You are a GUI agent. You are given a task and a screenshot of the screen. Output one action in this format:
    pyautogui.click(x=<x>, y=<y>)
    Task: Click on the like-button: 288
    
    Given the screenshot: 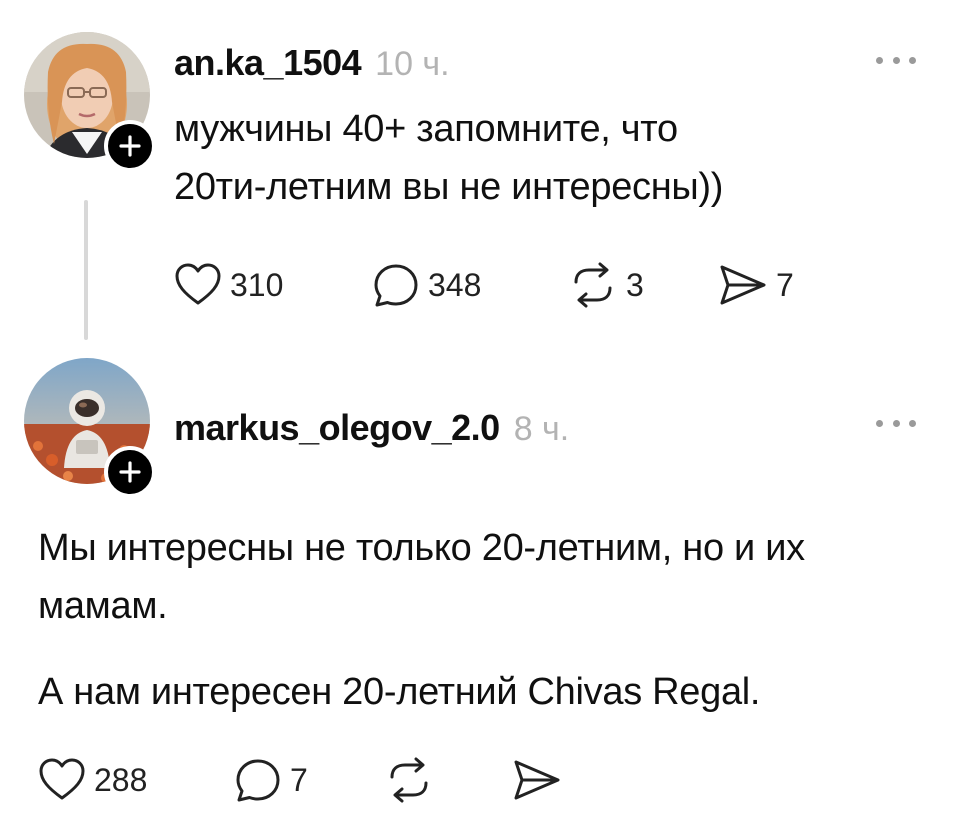 What is the action you would take?
    pyautogui.click(x=136, y=780)
    